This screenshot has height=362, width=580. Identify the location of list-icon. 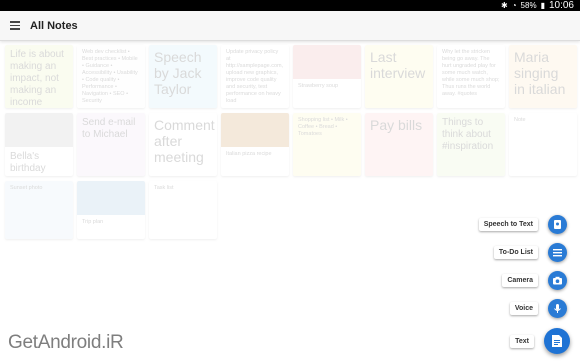
(557, 252).